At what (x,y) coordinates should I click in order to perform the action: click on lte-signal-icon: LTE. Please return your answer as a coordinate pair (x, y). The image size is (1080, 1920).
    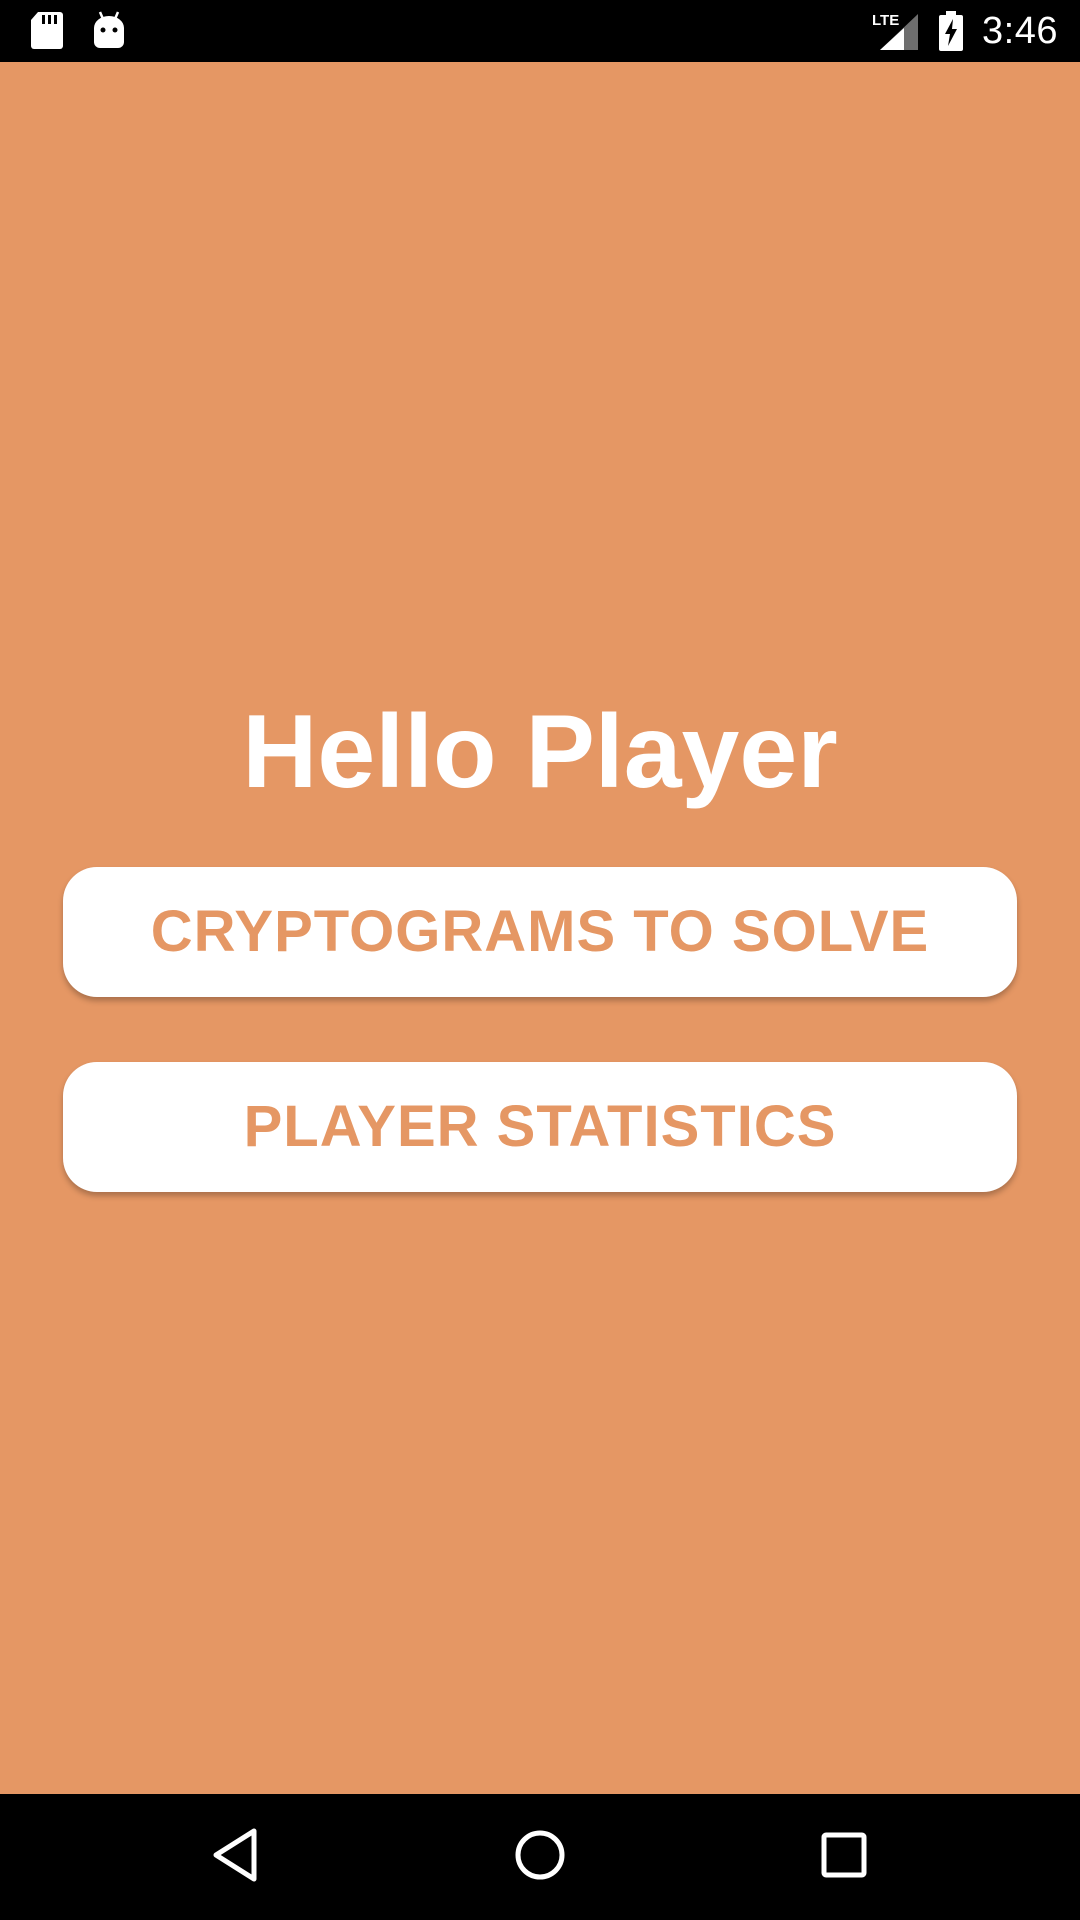
    Looking at the image, I should click on (896, 31).